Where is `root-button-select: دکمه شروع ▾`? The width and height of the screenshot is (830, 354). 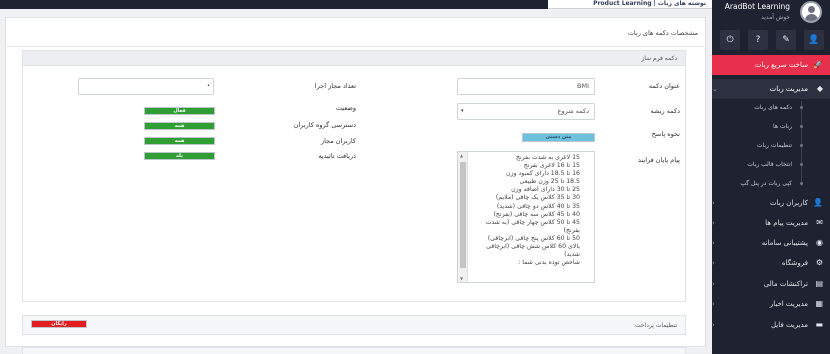
root-button-select: دکمه شروع ▾ is located at coordinates (526, 111).